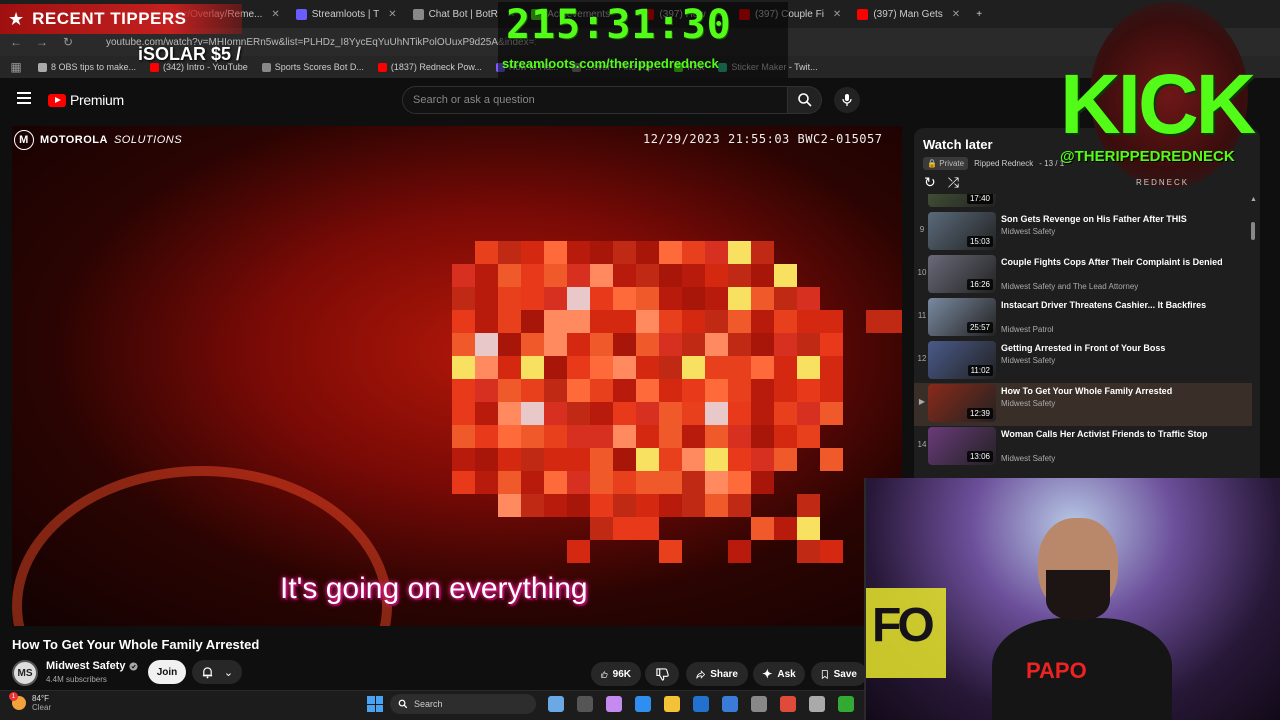 This screenshot has width=1280, height=720. What do you see at coordinates (346, 14) in the screenshot?
I see `browser-tab: Streamloots | T ✕` at bounding box center [346, 14].